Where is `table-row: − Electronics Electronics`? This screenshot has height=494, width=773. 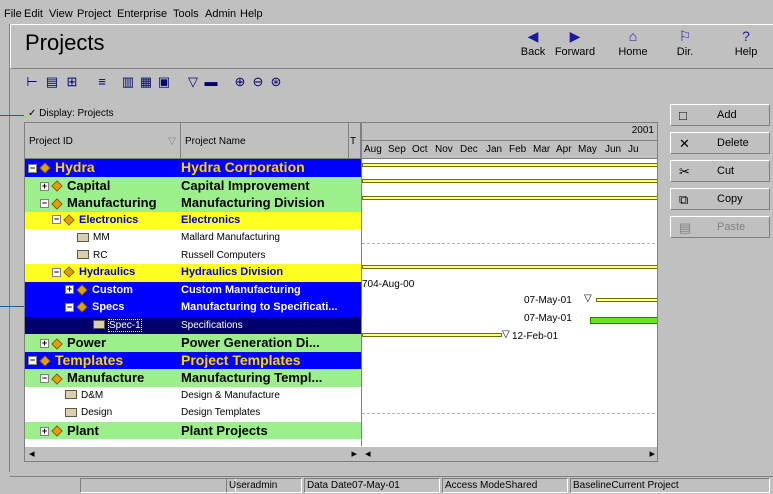 table-row: − Electronics Electronics is located at coordinates (193, 220).